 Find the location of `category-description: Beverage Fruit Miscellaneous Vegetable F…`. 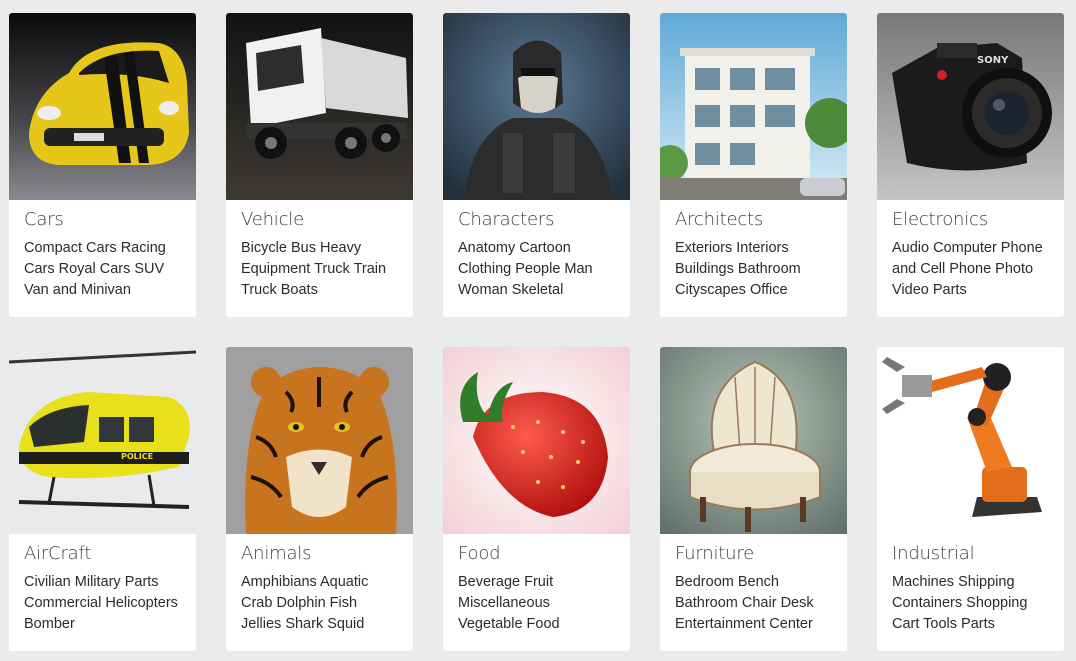

category-description: Beverage Fruit Miscellaneous Vegetable F… is located at coordinates (509, 603).